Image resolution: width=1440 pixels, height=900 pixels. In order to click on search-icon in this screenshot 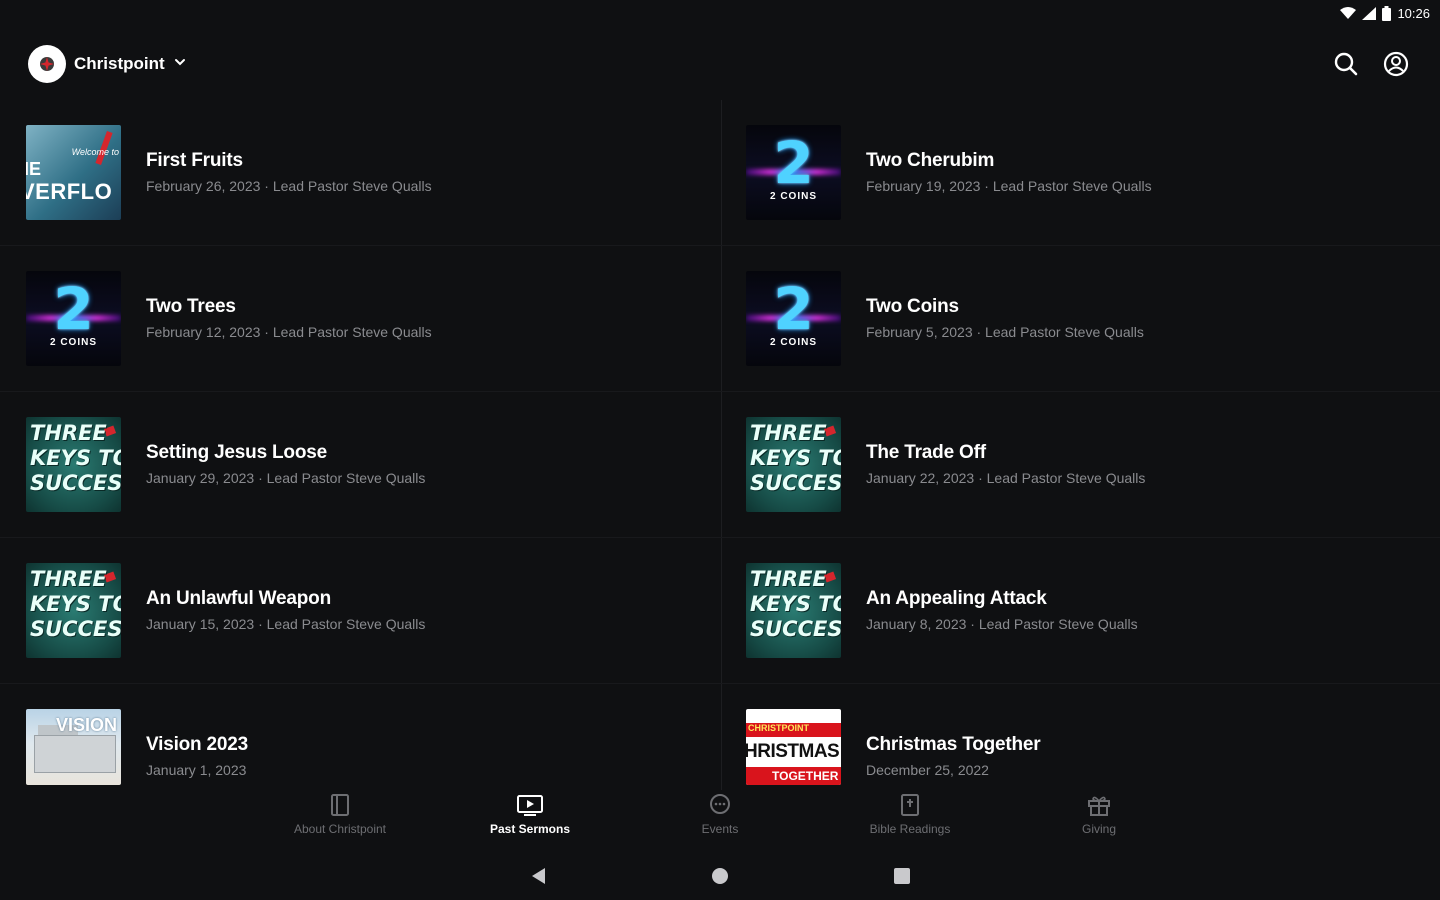, I will do `click(1346, 64)`.